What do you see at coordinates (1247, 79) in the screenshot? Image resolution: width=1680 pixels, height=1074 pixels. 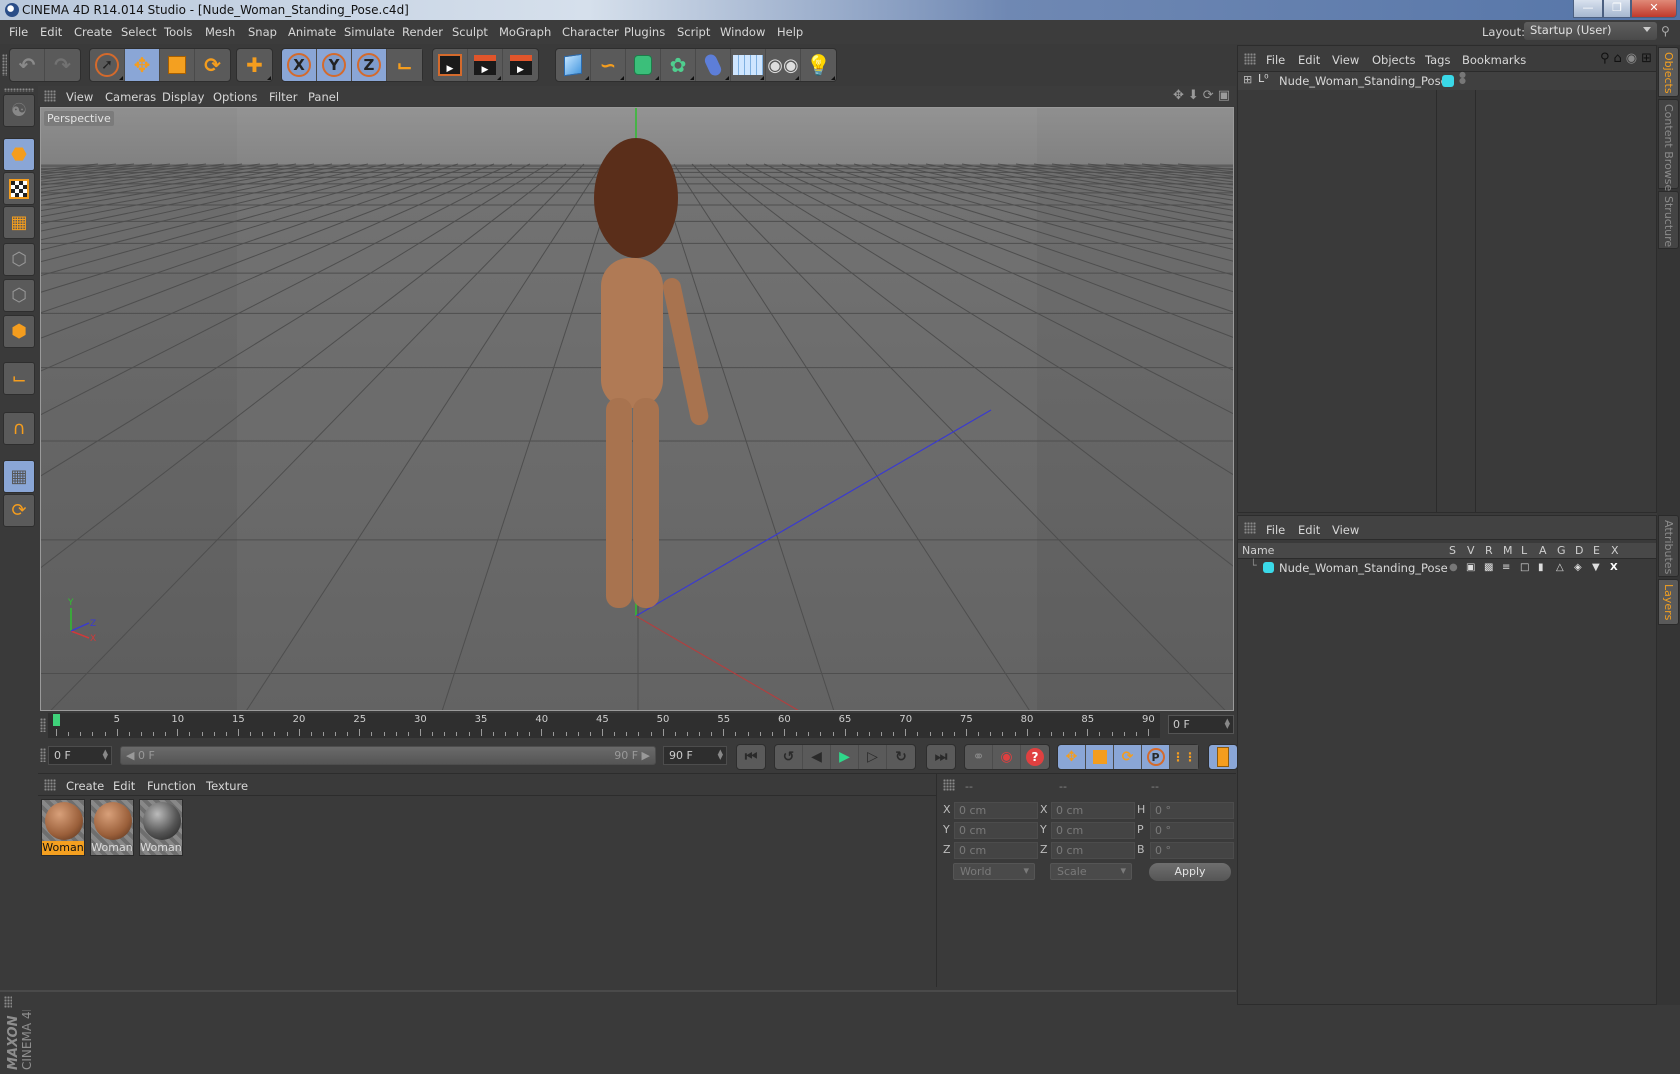 I see `expand-icon: ⊞` at bounding box center [1247, 79].